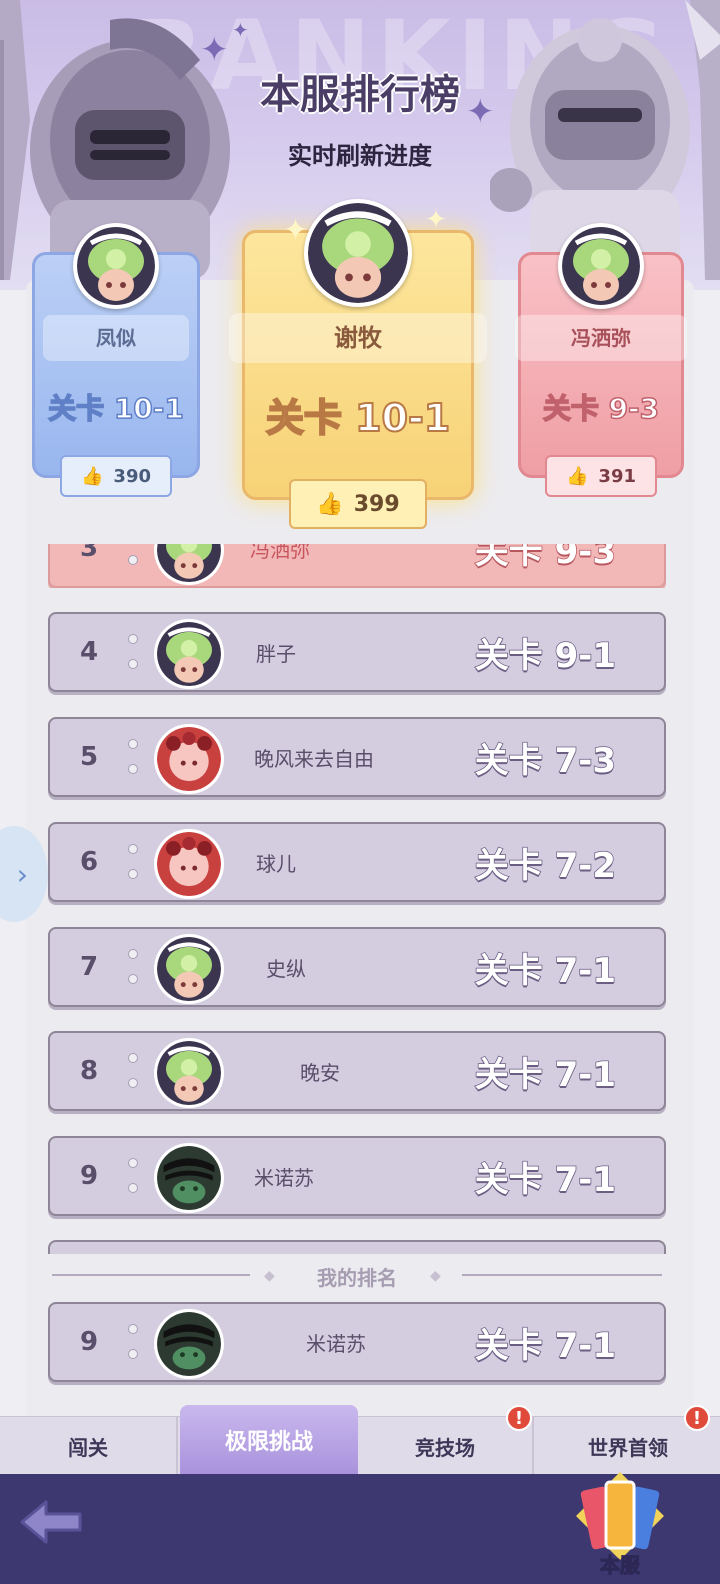 The width and height of the screenshot is (720, 1584). Describe the element at coordinates (276, 863) in the screenshot. I see `player-name: 球儿` at that location.